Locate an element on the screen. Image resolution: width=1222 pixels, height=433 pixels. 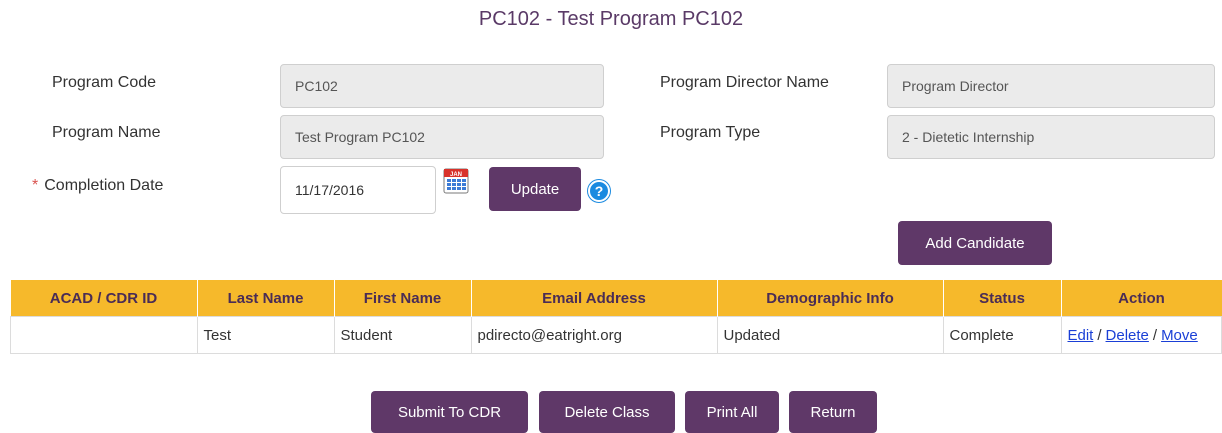
program-director-field: Program Director is located at coordinates (1051, 86).